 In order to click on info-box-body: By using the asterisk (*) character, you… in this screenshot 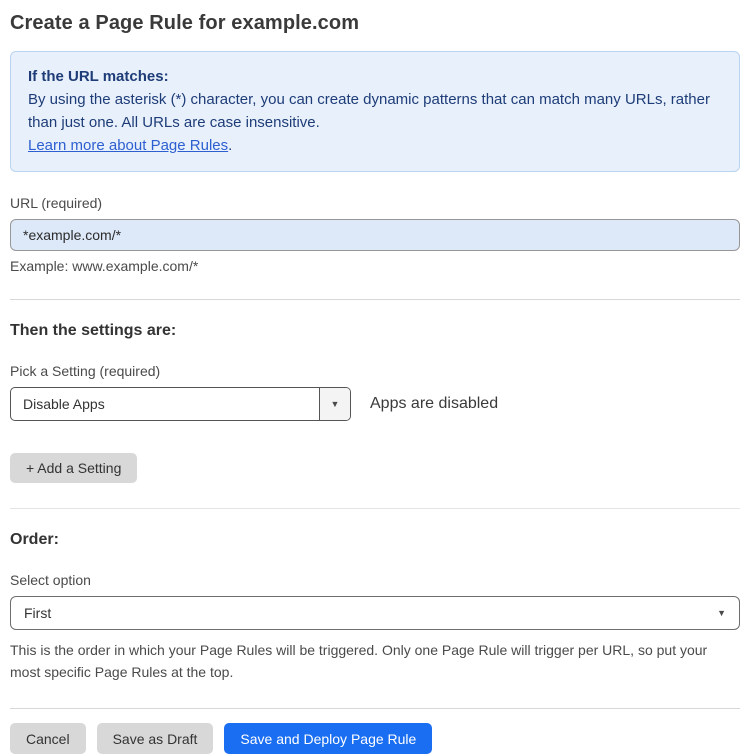, I will do `click(369, 111)`.